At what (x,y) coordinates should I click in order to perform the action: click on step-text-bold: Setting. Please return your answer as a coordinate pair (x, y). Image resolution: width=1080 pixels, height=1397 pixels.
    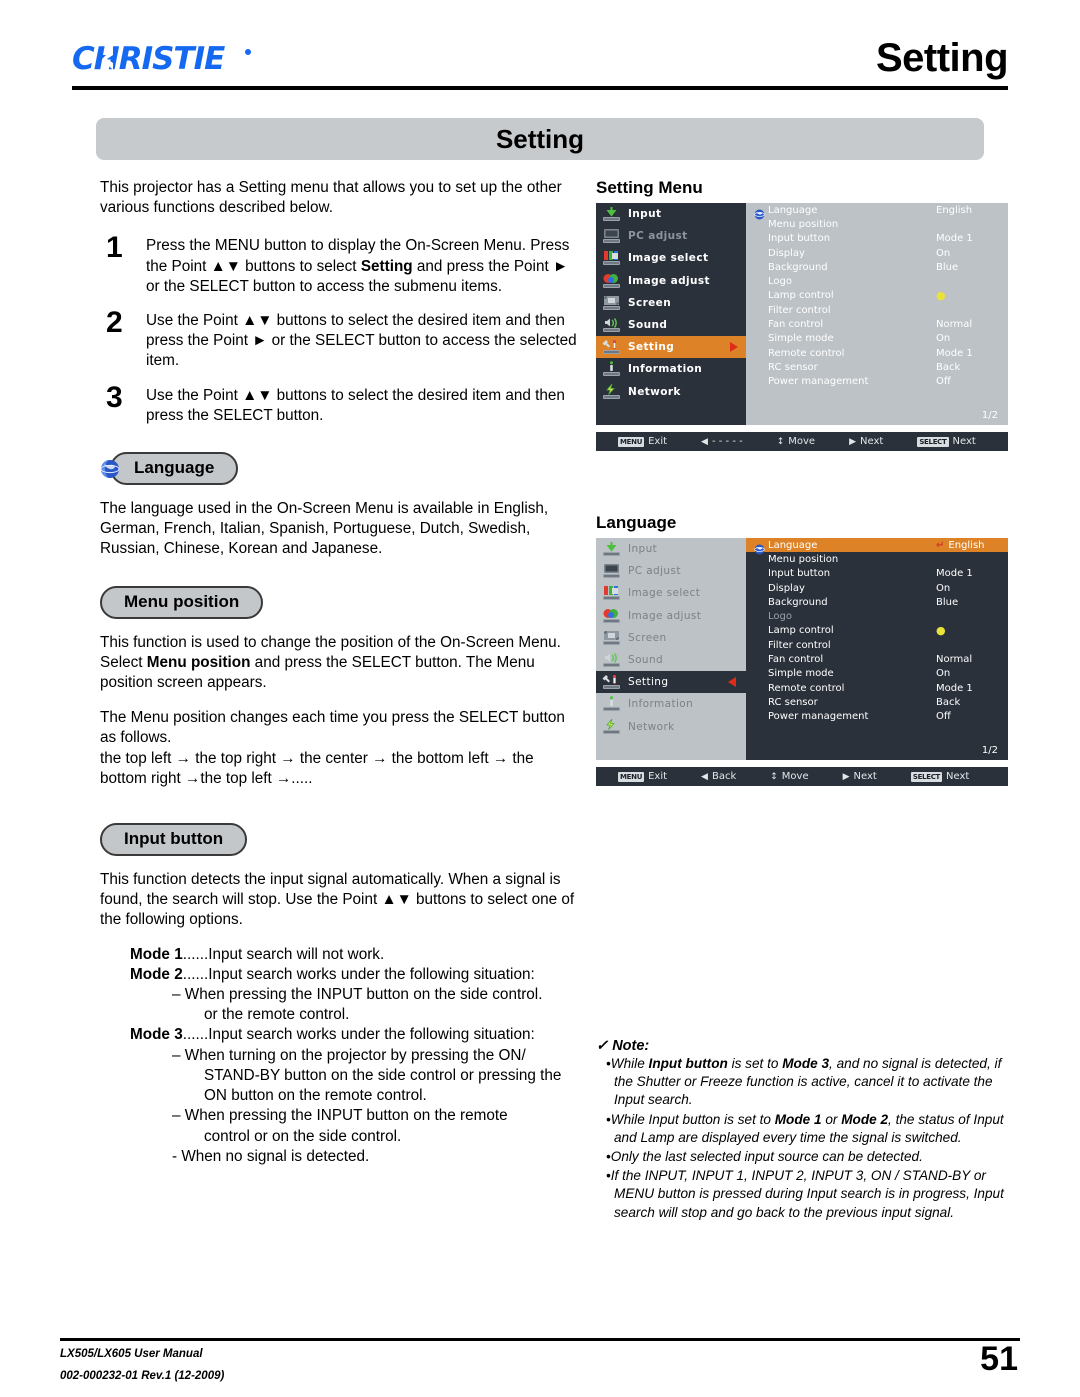
    Looking at the image, I should click on (386, 266).